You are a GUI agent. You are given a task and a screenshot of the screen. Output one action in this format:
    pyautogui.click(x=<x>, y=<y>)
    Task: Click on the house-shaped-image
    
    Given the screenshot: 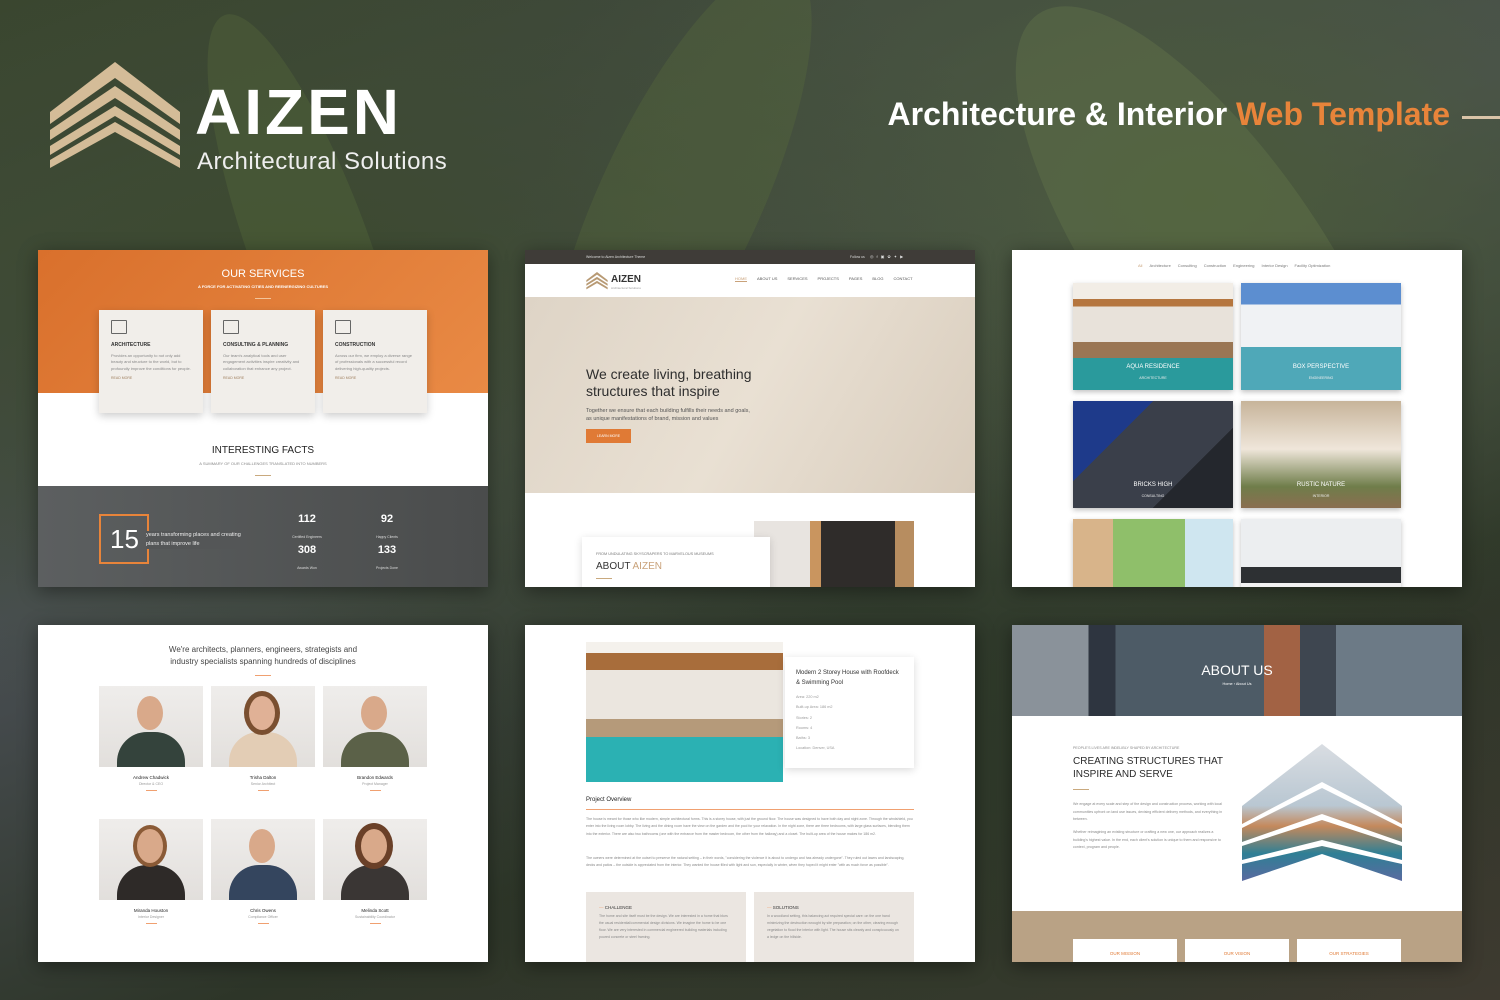 What is the action you would take?
    pyautogui.click(x=1322, y=812)
    